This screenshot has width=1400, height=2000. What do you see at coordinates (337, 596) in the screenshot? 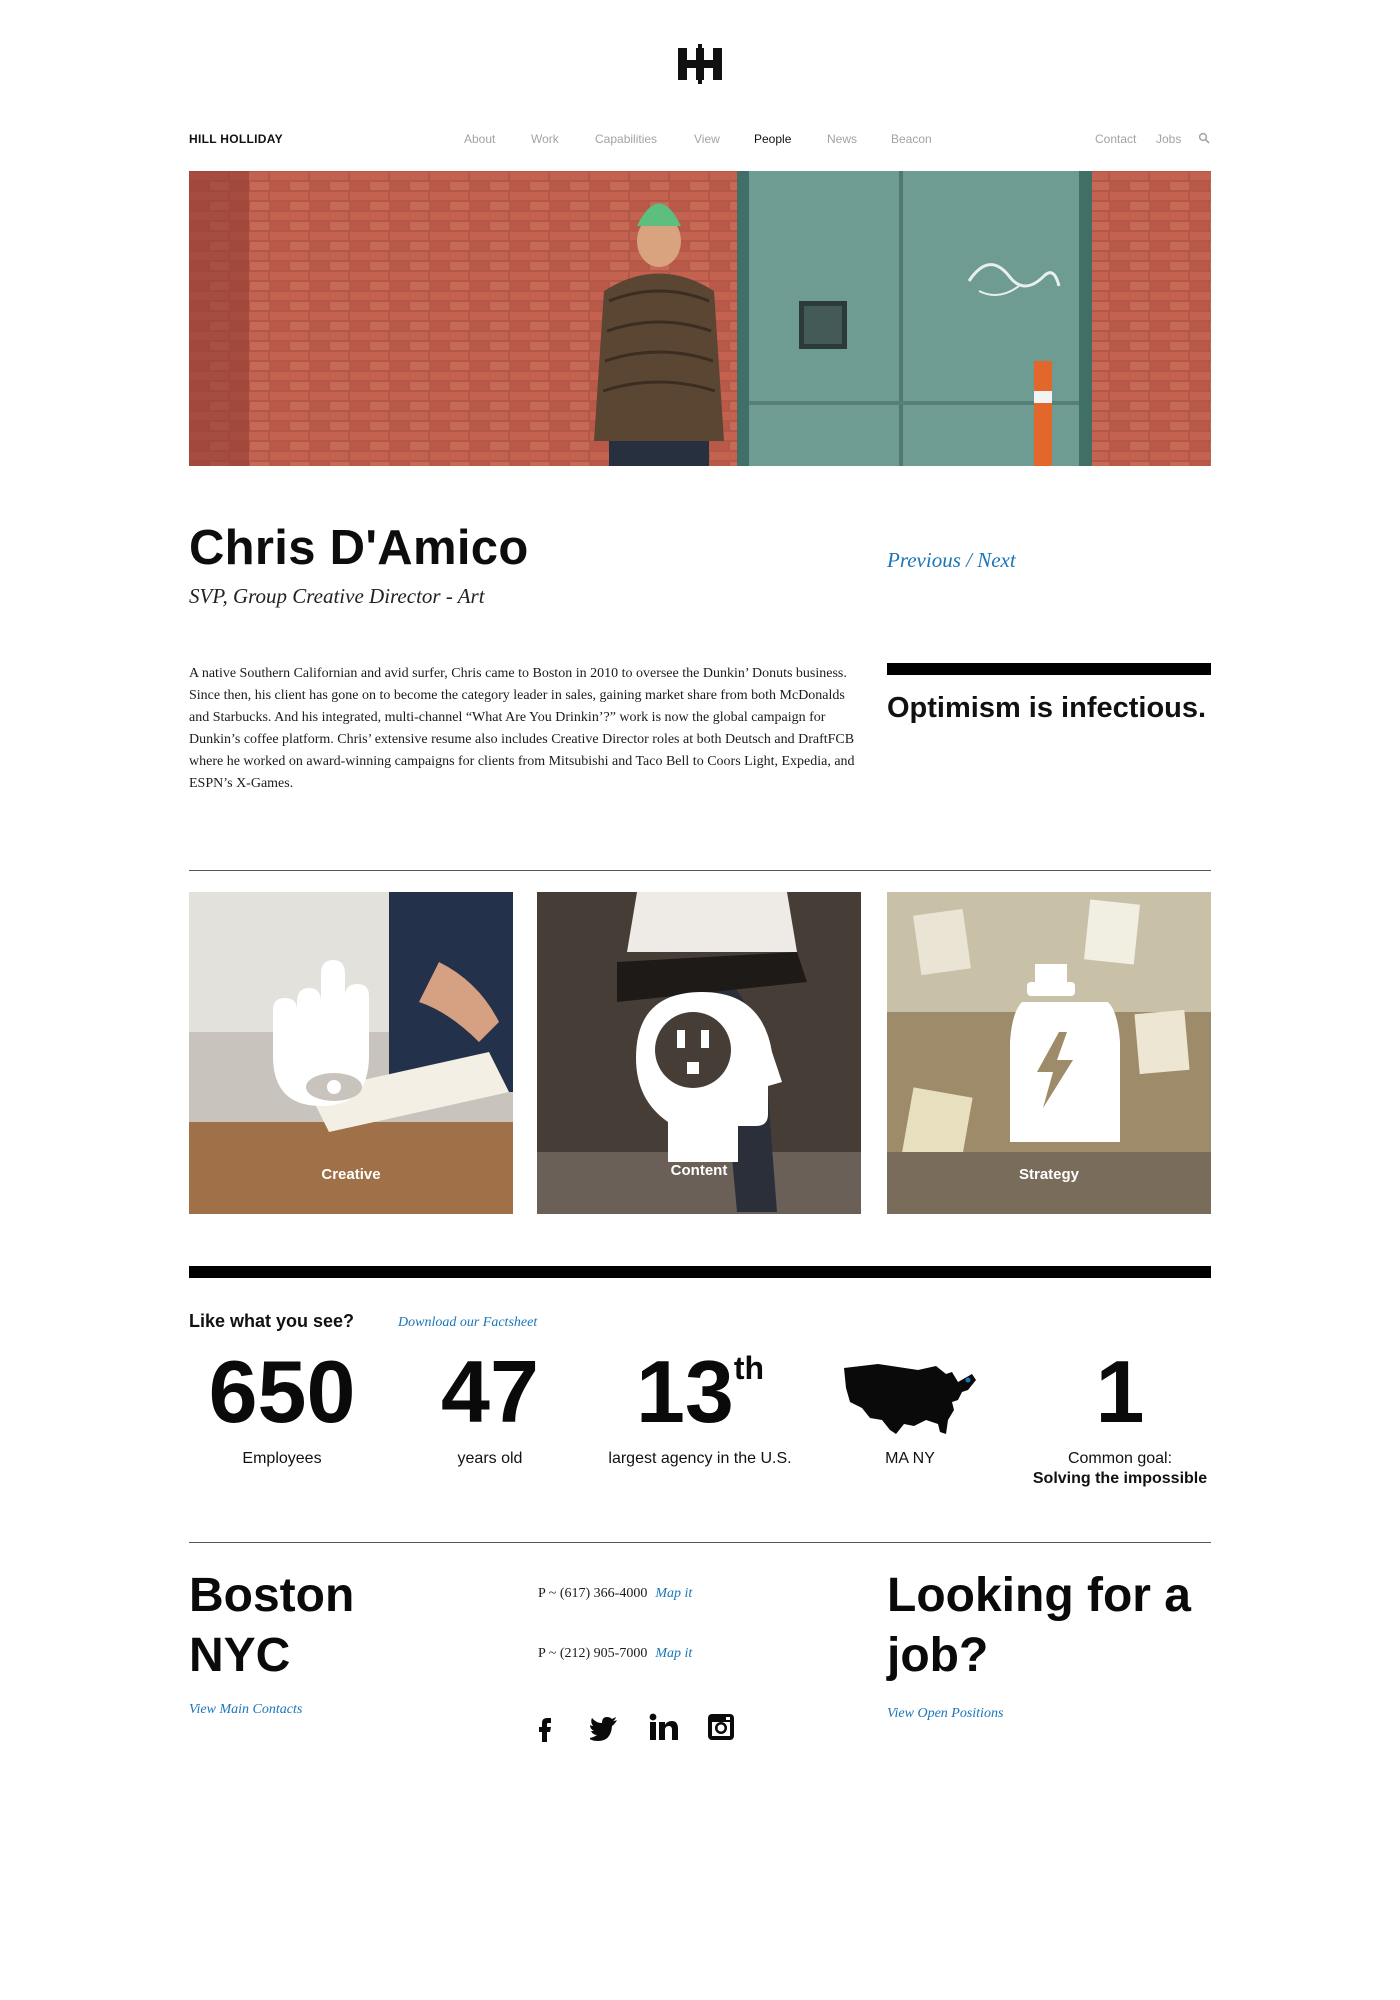
I see `person-role: SVP, Group Creative Director - Art` at bounding box center [337, 596].